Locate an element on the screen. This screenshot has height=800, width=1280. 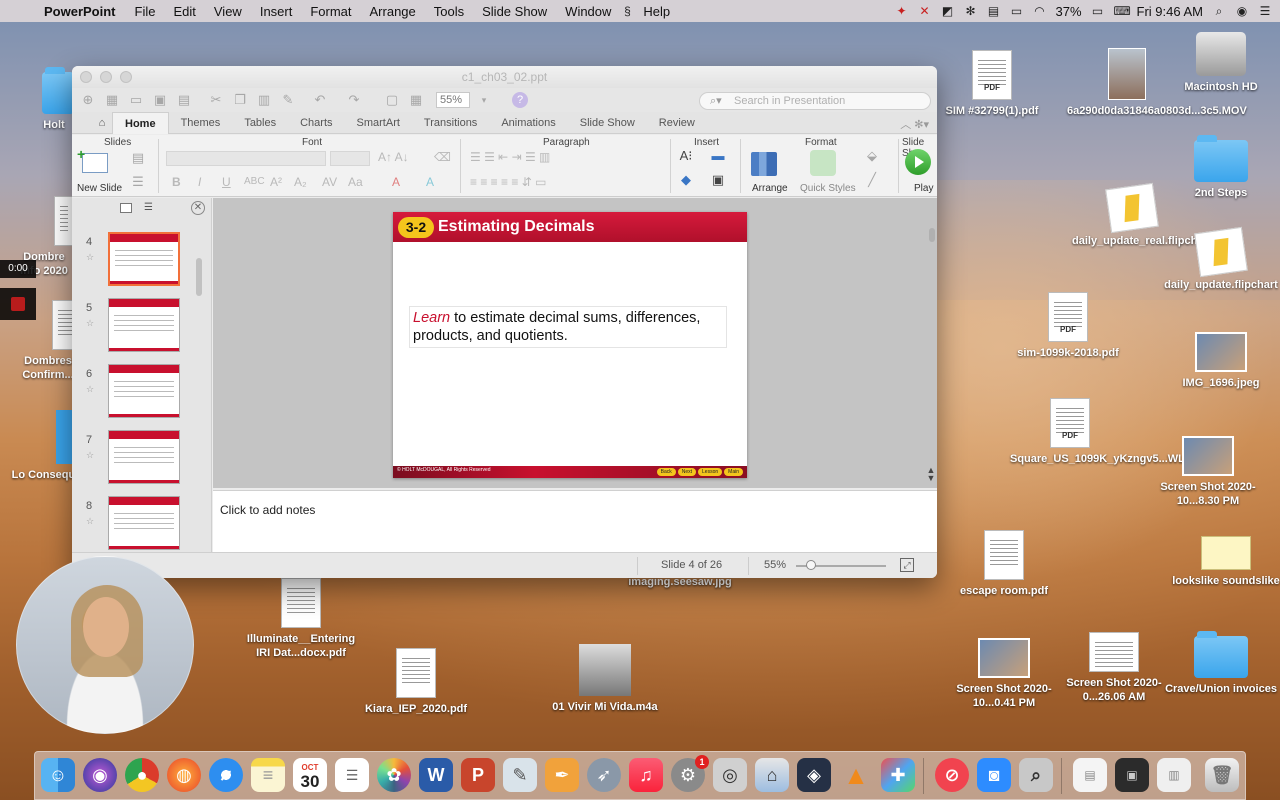
shape-line-icon: ╱ is located at coordinates (872, 180).